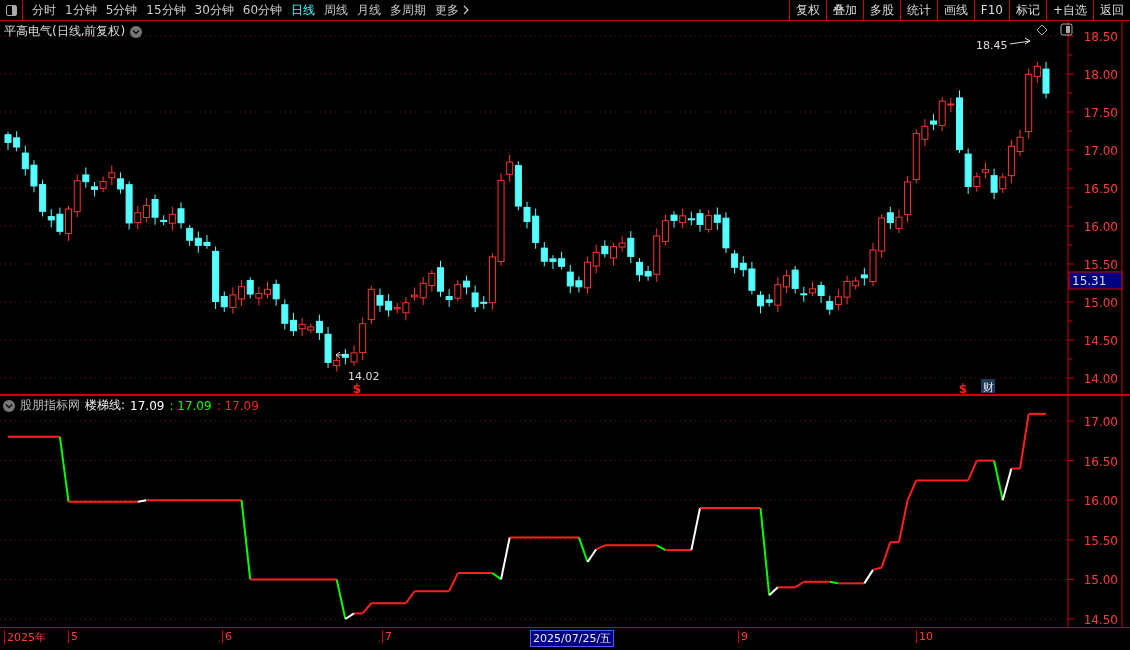  What do you see at coordinates (1066, 29) in the screenshot?
I see `panel-toggle-icon` at bounding box center [1066, 29].